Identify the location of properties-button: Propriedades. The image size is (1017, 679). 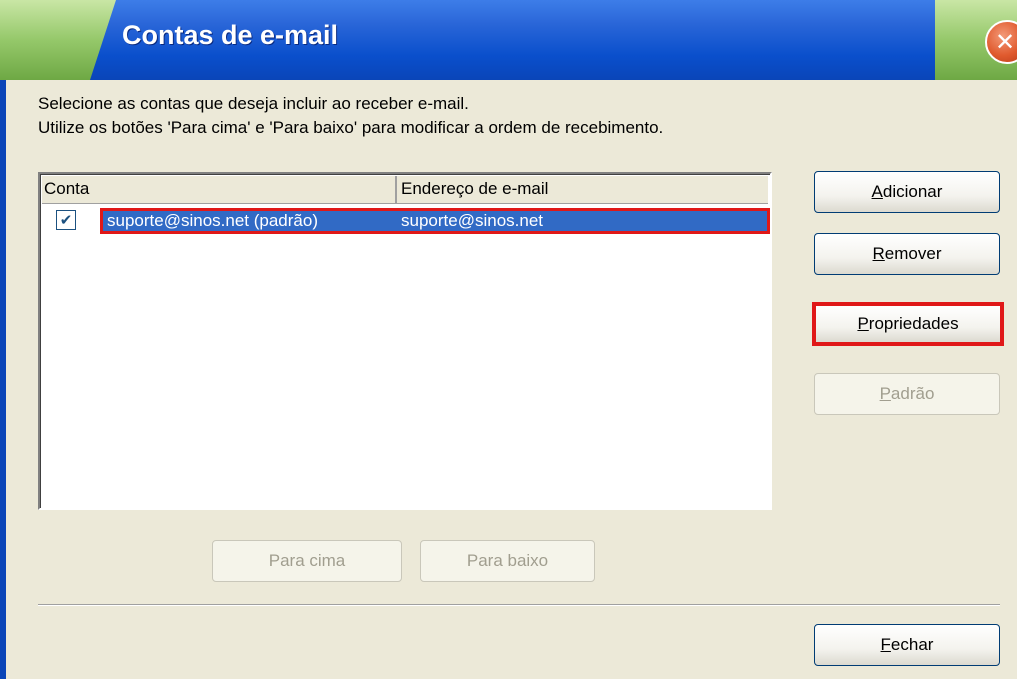
(908, 324).